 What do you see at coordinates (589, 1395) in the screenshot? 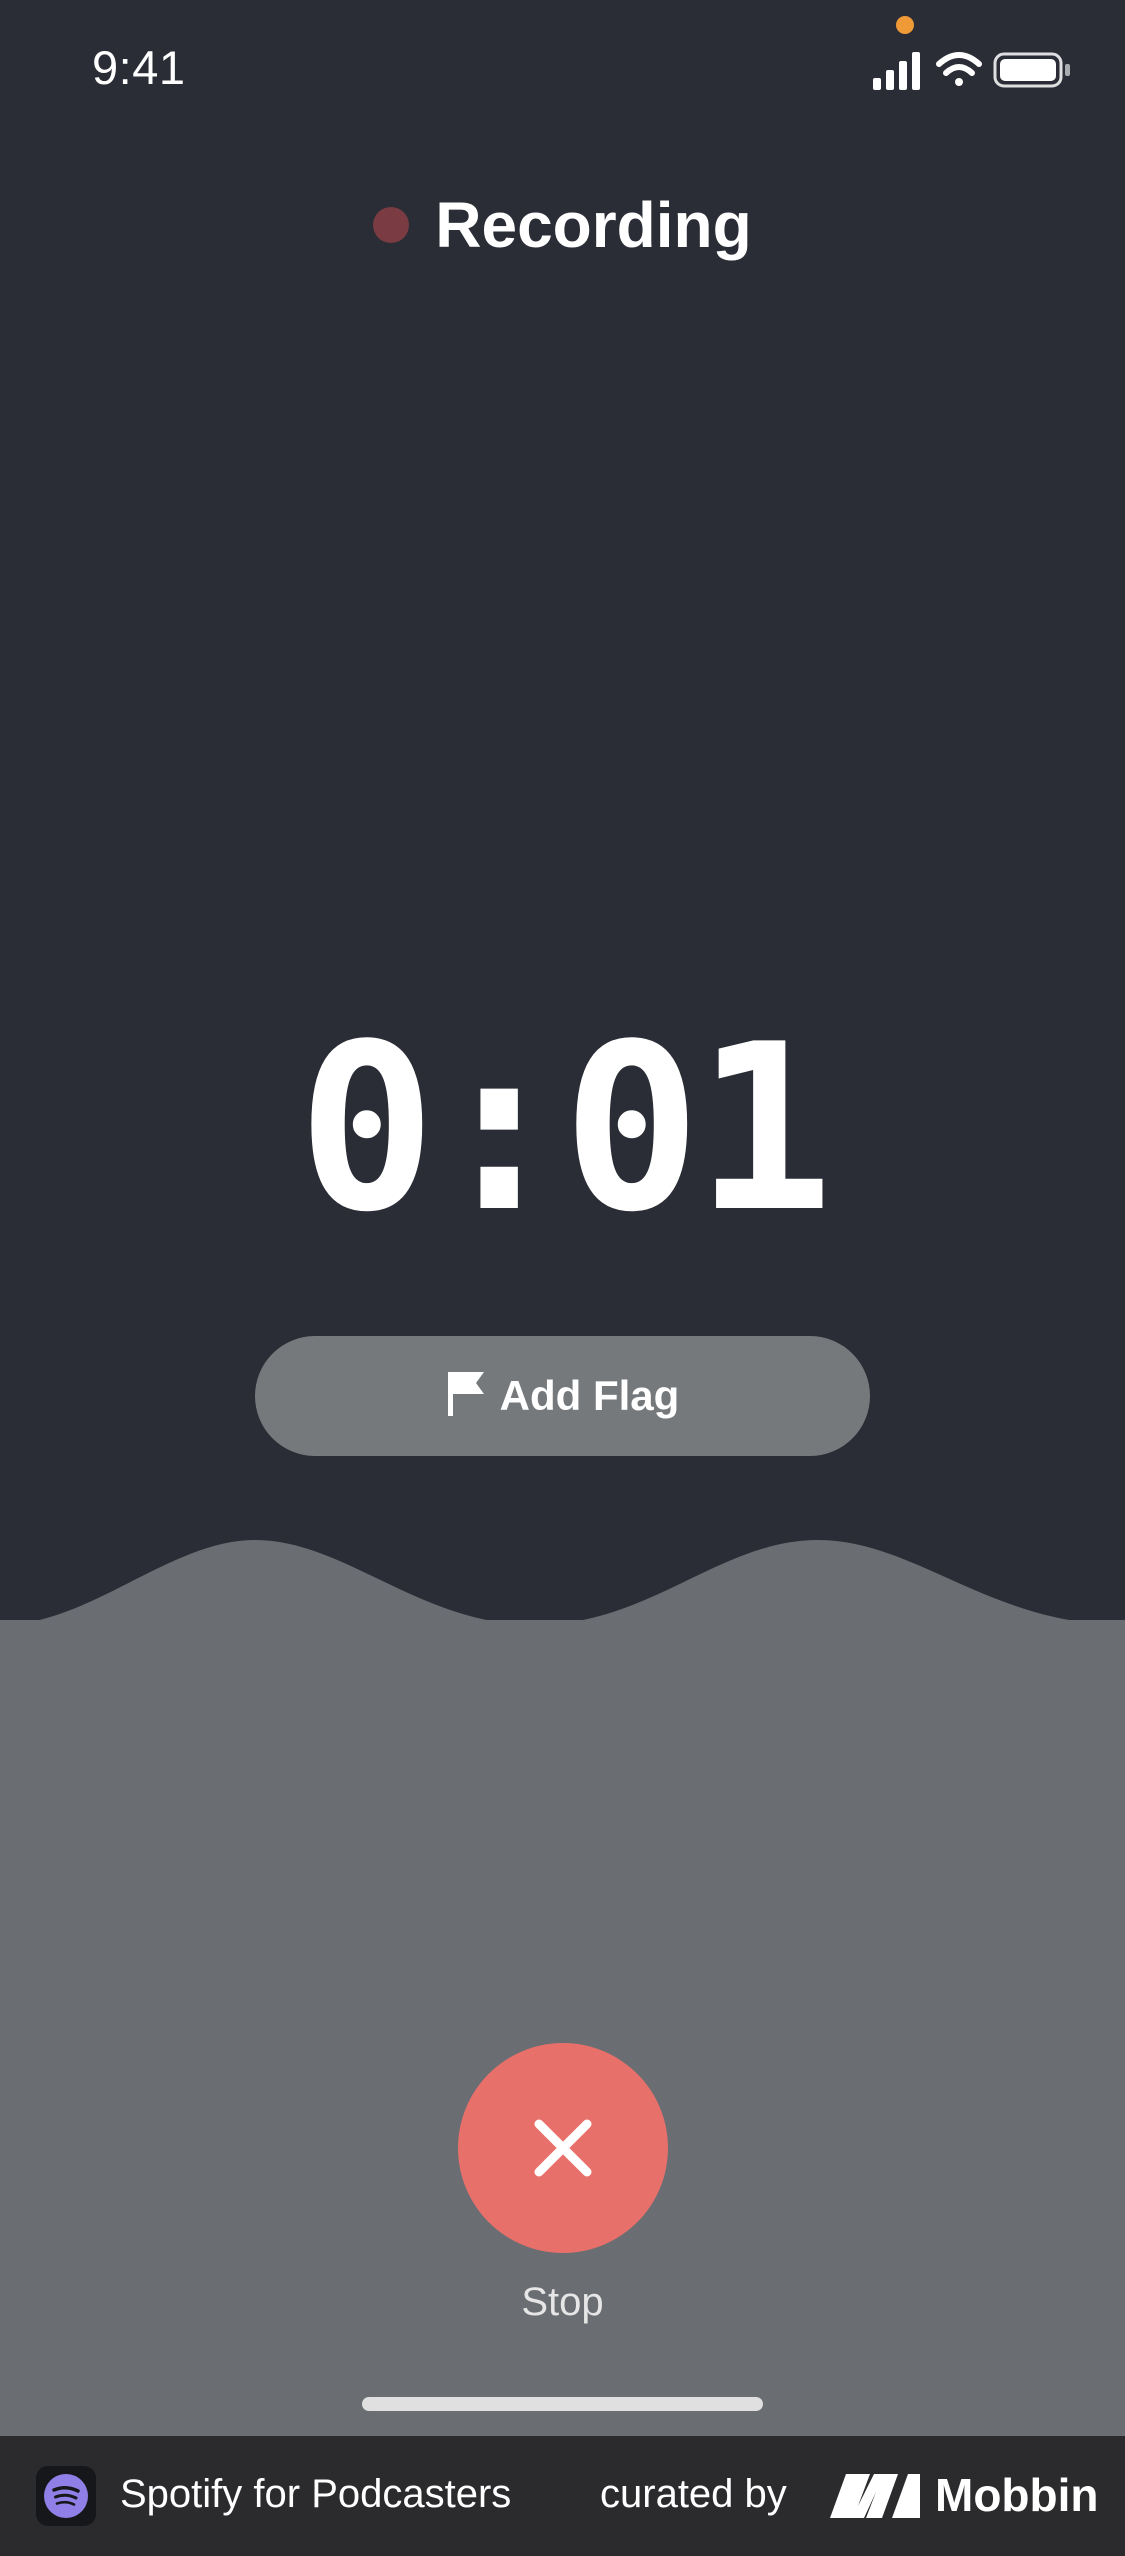
I see `add-flag-label: Add Flag` at bounding box center [589, 1395].